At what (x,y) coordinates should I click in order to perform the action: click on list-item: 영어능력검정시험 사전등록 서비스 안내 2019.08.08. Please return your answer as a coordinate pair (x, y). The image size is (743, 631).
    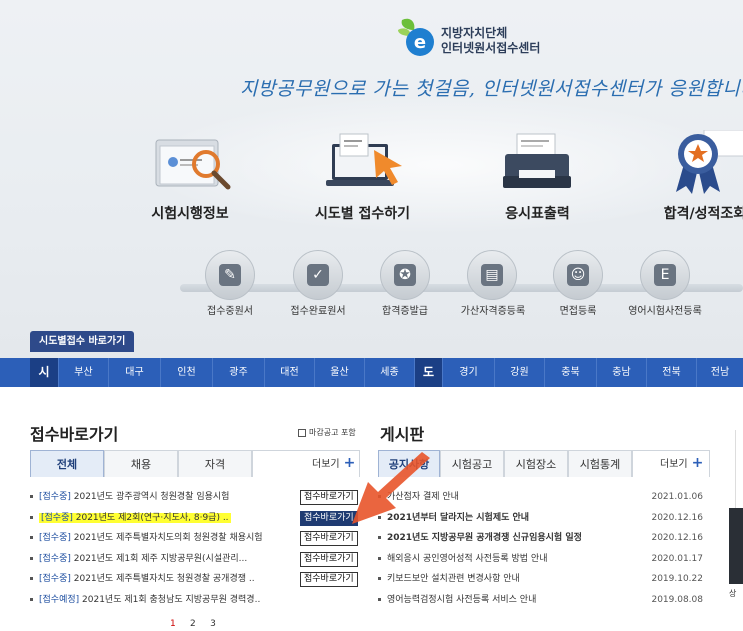
    Looking at the image, I should click on (541, 600).